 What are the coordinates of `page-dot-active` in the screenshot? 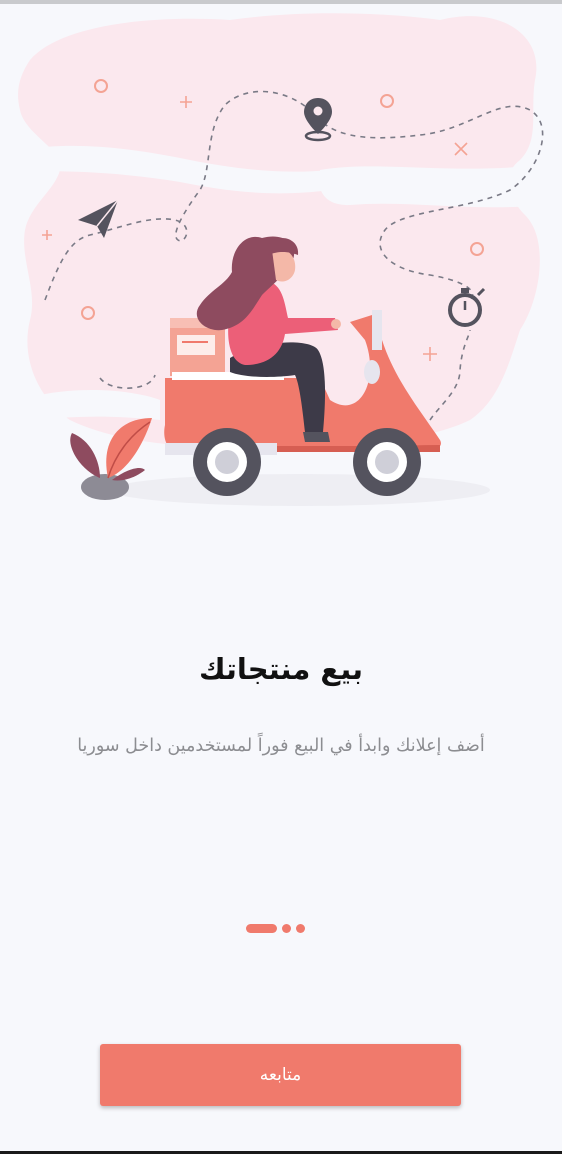 It's located at (261, 928).